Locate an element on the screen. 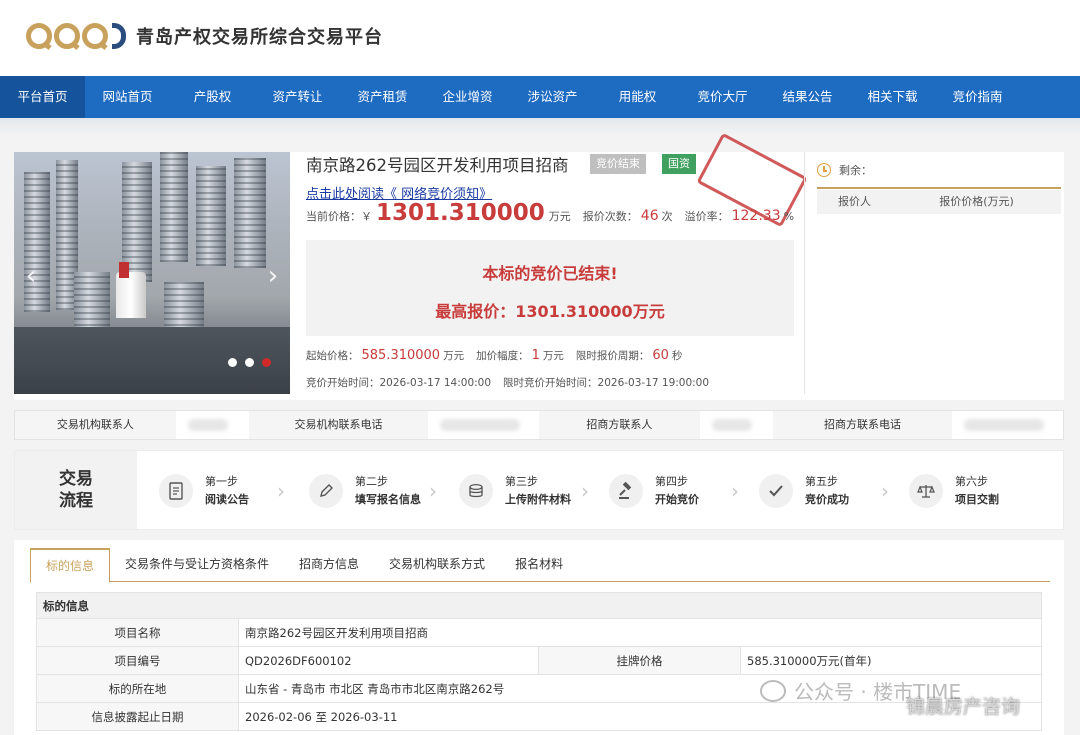 This screenshot has width=1080, height=735. tab-subject-info: 标的信息 is located at coordinates (70, 565).